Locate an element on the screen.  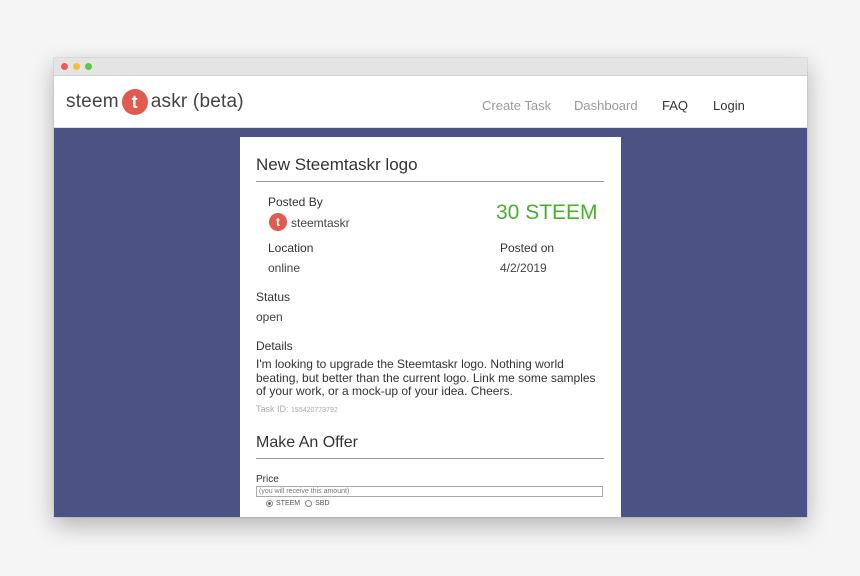
task-id-label: Task ID: is located at coordinates (272, 409).